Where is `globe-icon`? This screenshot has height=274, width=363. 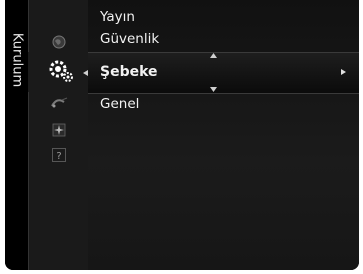 globe-icon is located at coordinates (59, 42).